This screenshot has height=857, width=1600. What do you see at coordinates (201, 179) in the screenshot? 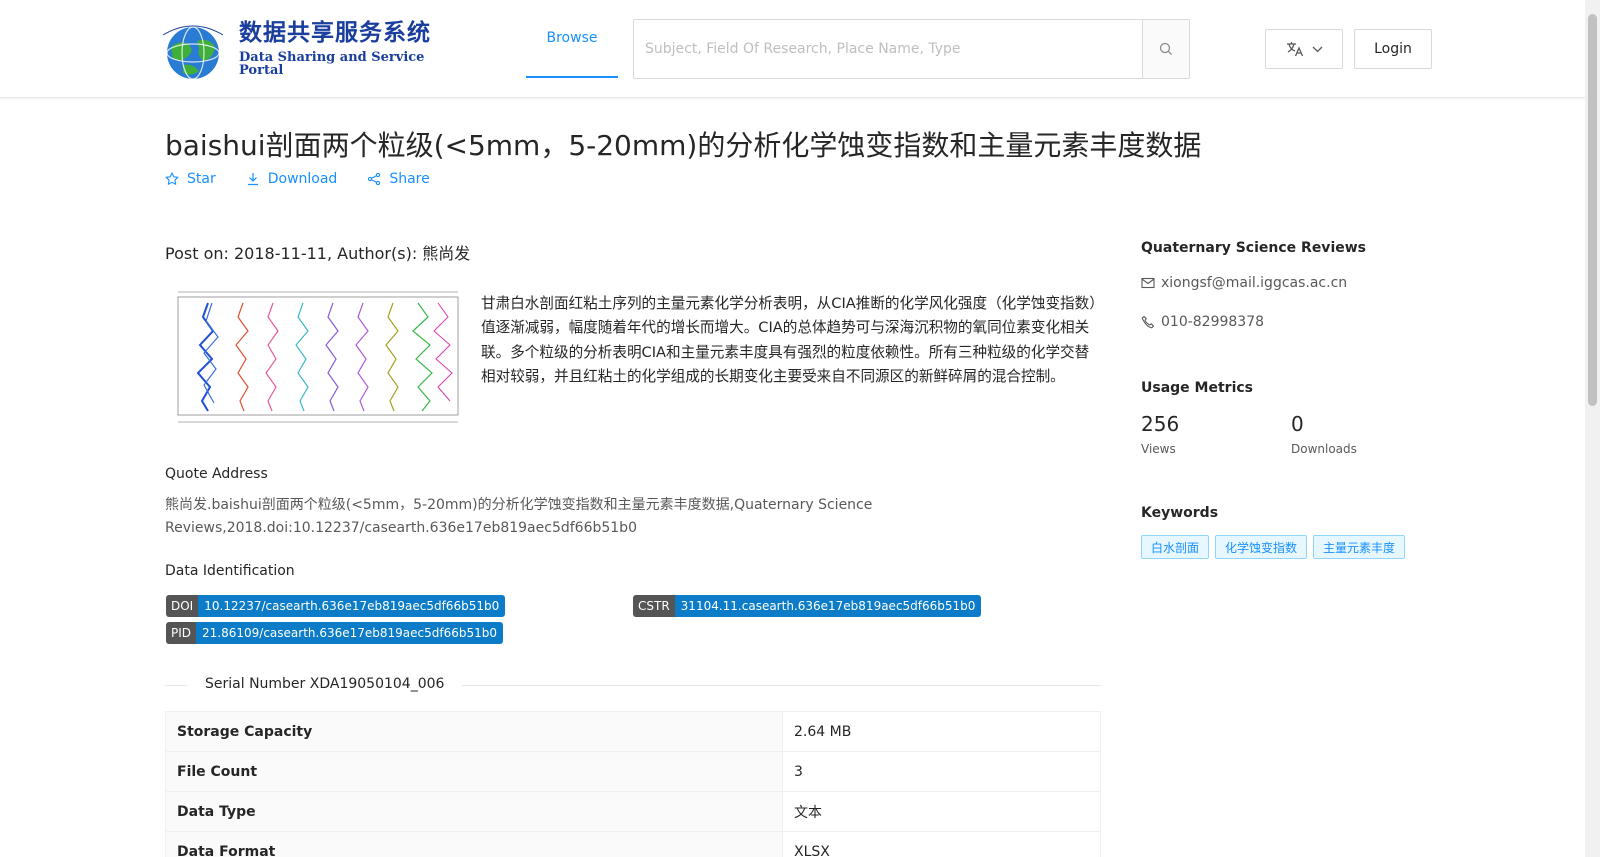
I see `star-label: Star` at bounding box center [201, 179].